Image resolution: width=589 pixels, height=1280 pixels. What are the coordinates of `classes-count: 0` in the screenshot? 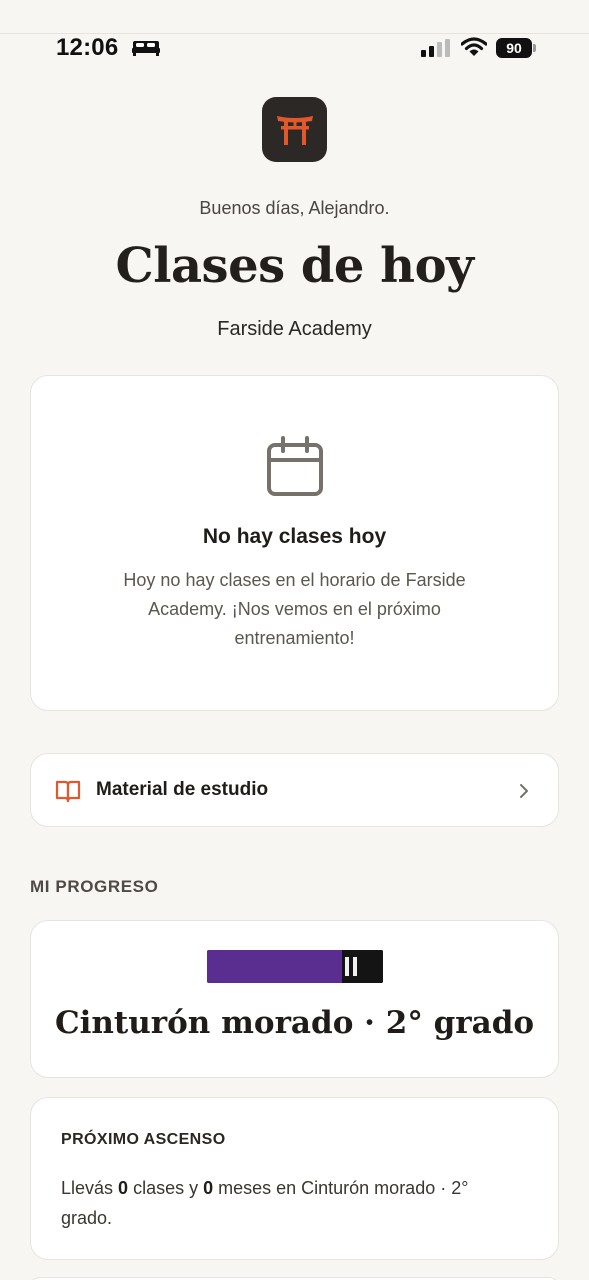 It's located at (123, 1188).